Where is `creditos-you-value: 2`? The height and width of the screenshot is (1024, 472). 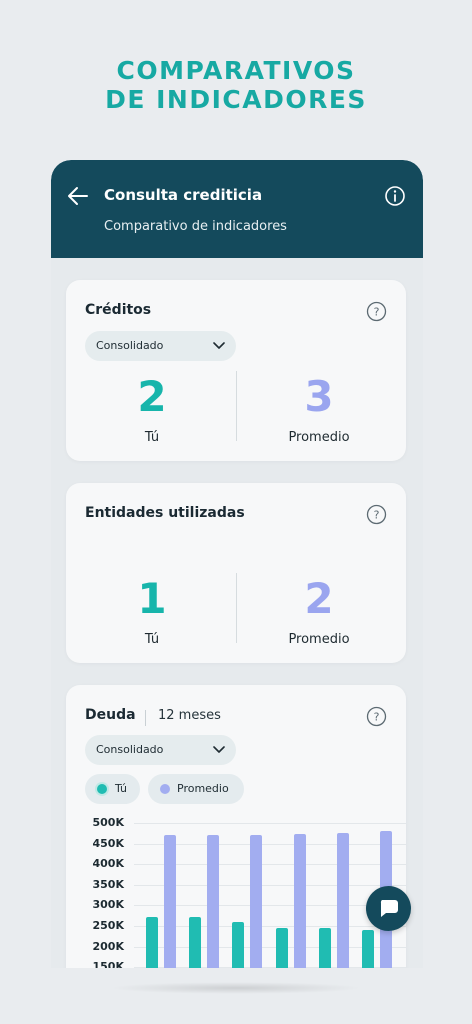
creditos-you-value: 2 is located at coordinates (152, 396).